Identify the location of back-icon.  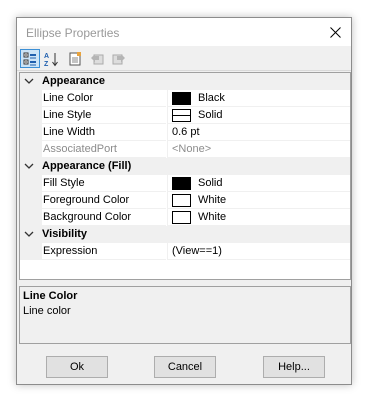
(97, 58).